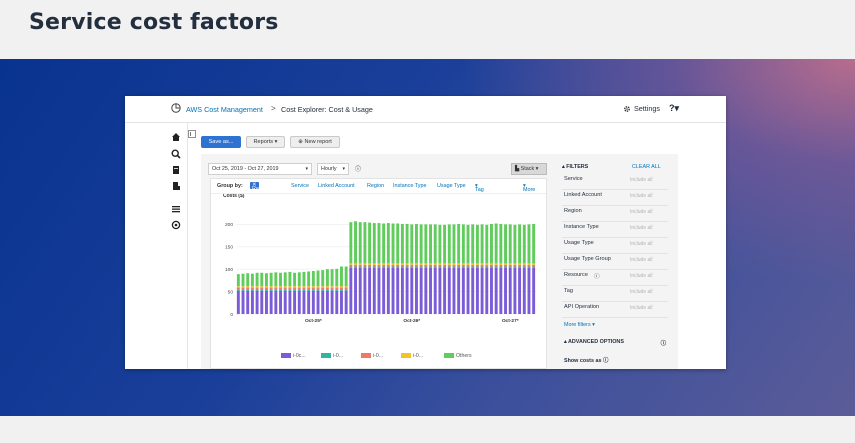 This screenshot has width=855, height=443. Describe the element at coordinates (615, 213) in the screenshot. I see `filter-row-region: Region Include all` at that location.